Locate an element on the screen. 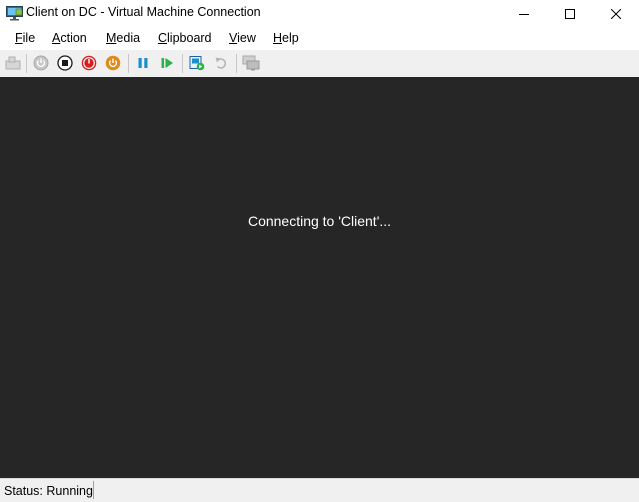 This screenshot has height=502, width=639. menu-clipboard-mnemonic: C is located at coordinates (163, 38).